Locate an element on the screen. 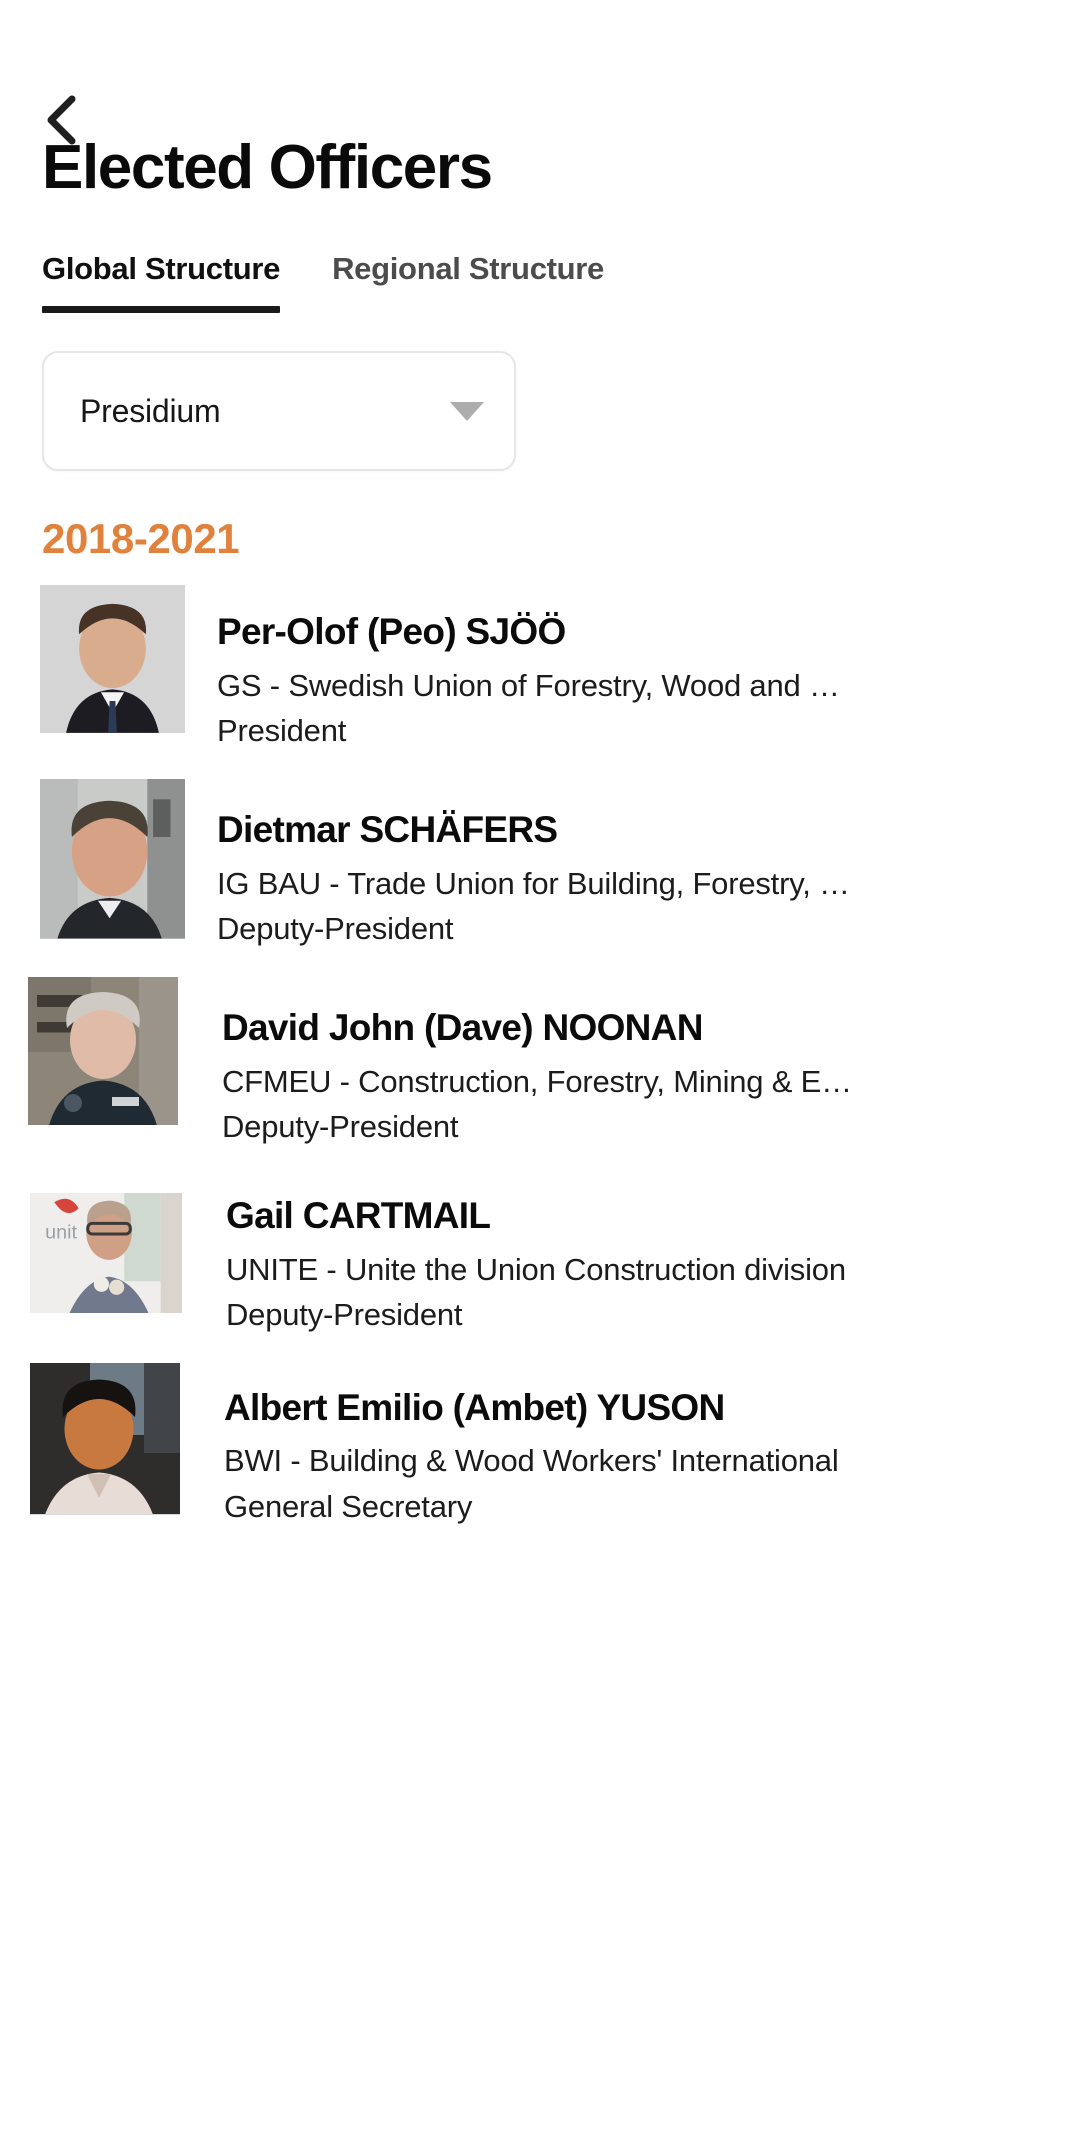 This screenshot has height=2138, width=1080. tab-regional-structure: Regional Structure is located at coordinates (468, 282).